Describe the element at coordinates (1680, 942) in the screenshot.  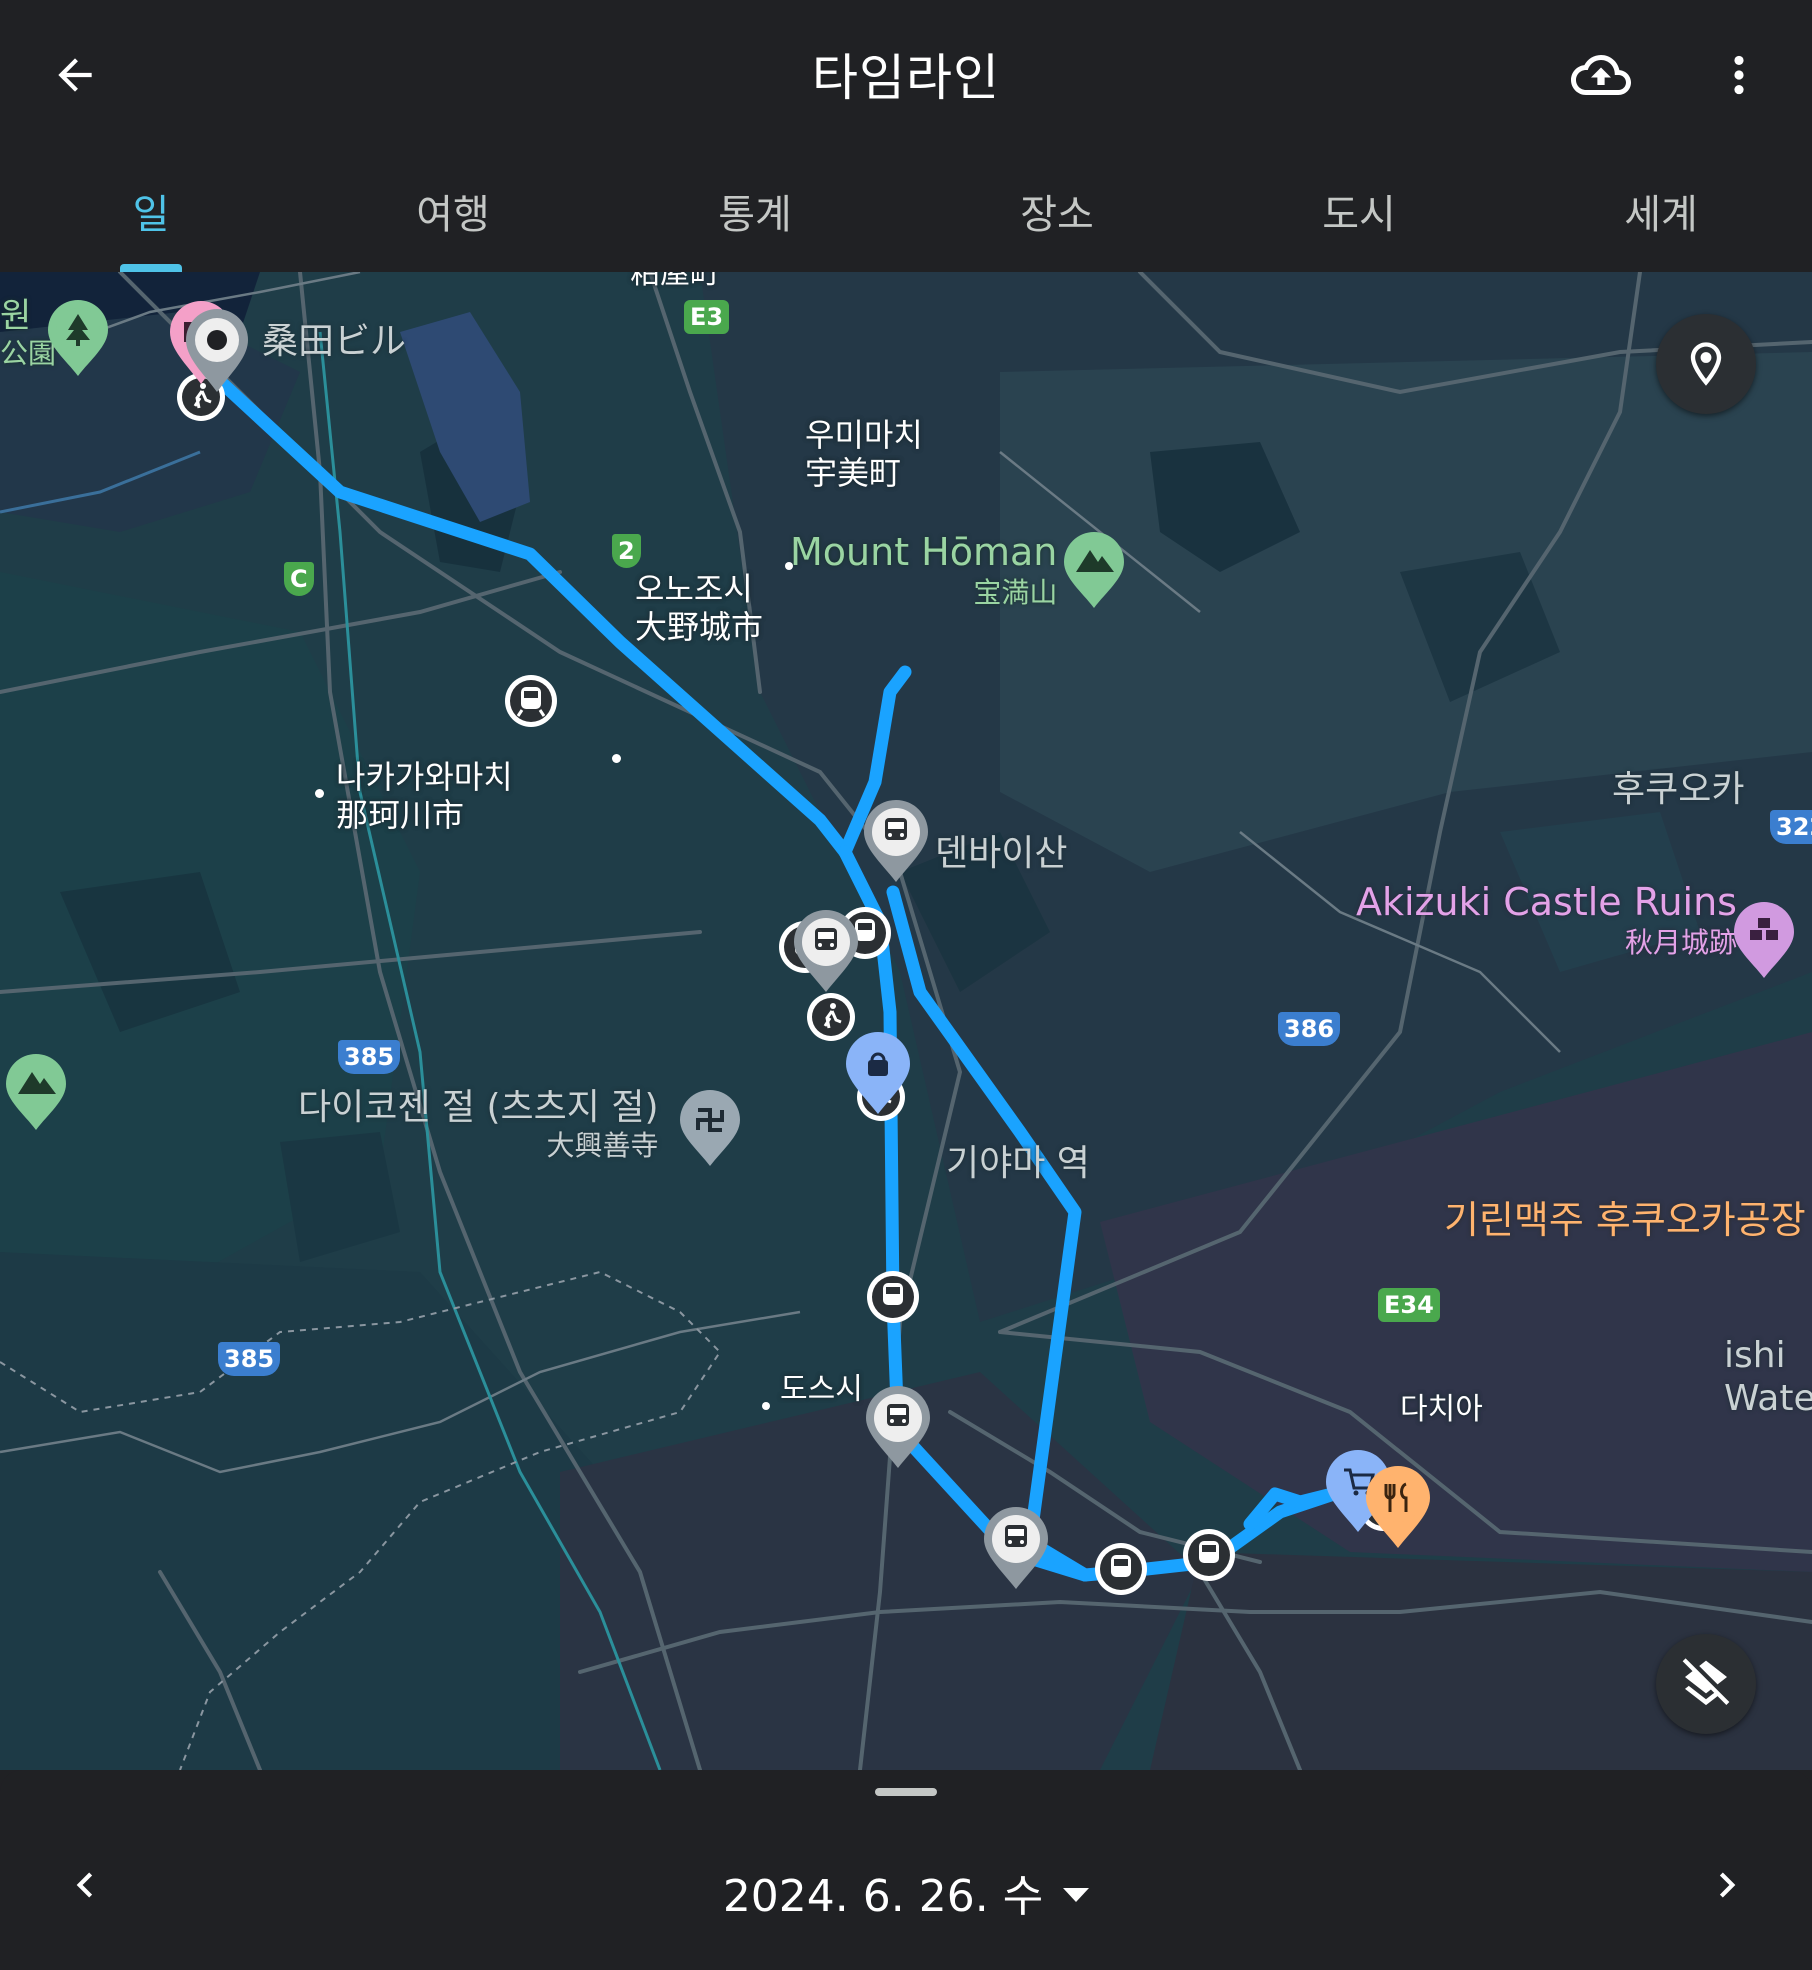
I see `map-label-akizuki-ja: 秋月城跡` at that location.